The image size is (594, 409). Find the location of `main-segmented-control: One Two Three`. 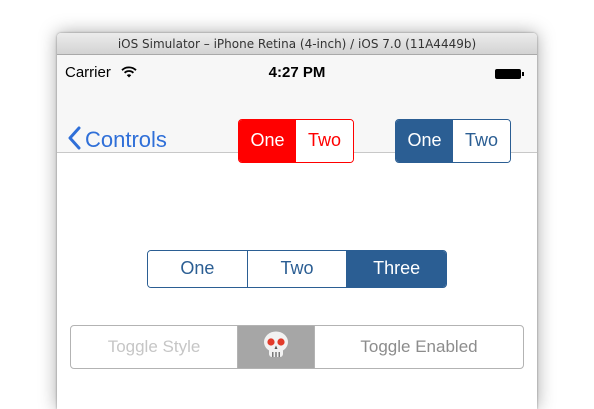

main-segmented-control: One Two Three is located at coordinates (297, 269).